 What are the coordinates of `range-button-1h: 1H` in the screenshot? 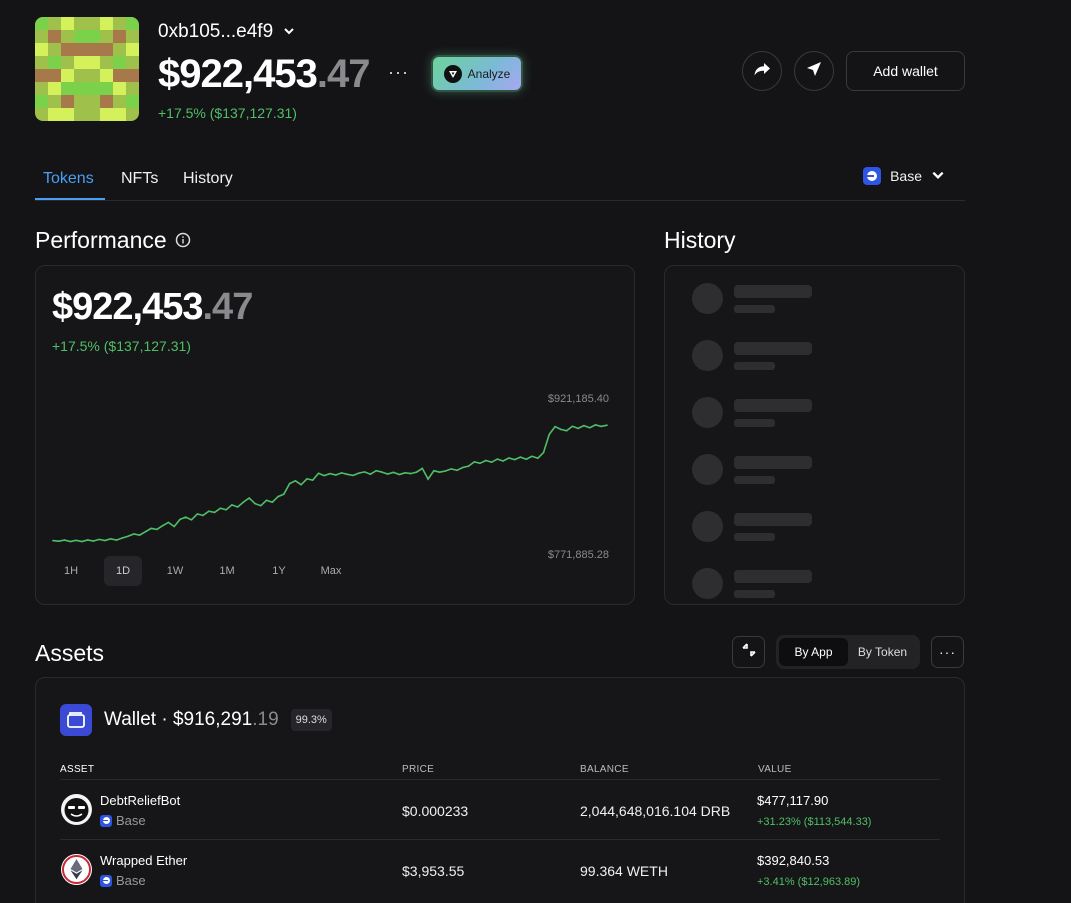 It's located at (71, 571).